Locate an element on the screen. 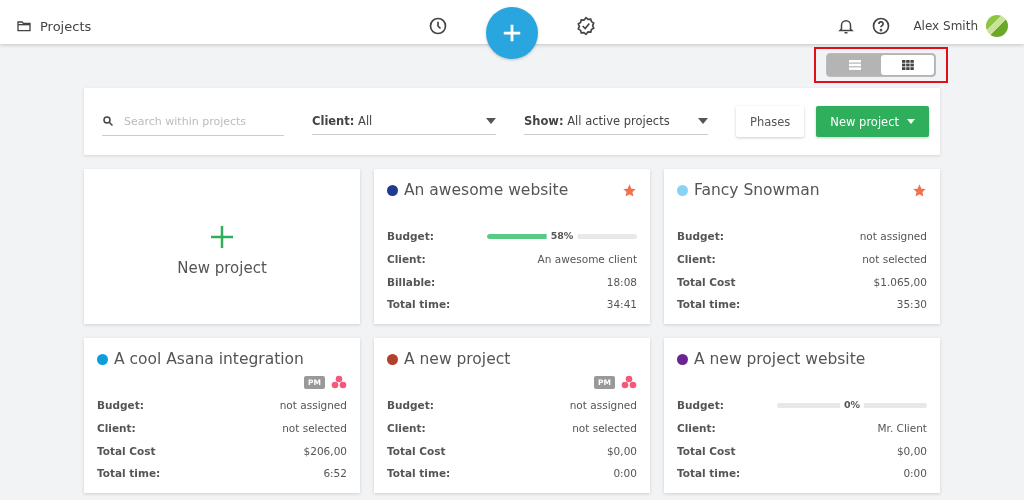 The image size is (1024, 500). project-name: A new project website is located at coordinates (780, 359).